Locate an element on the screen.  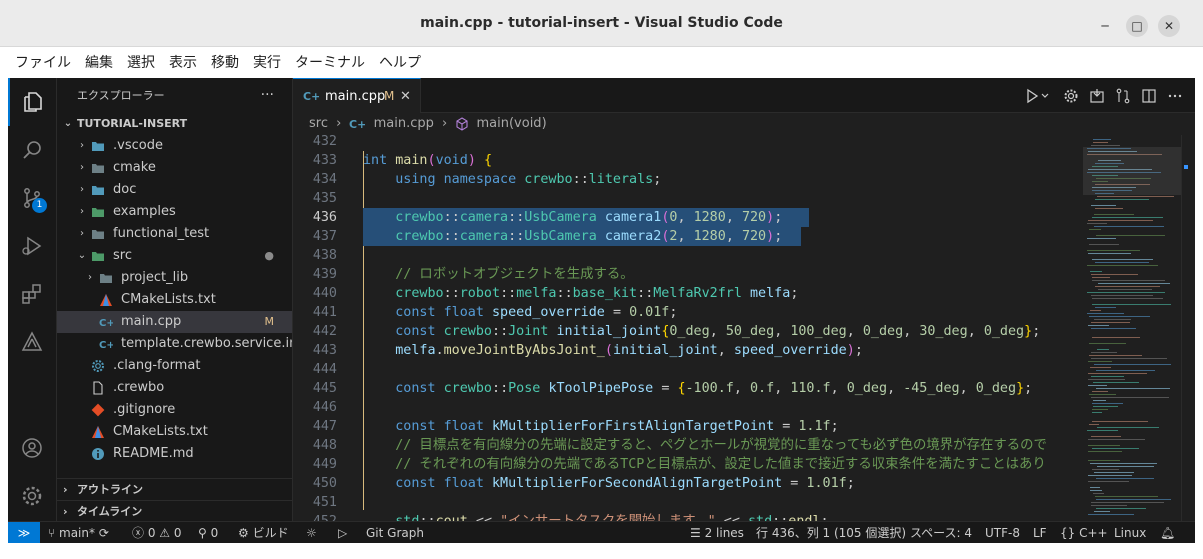
code-line: 439 // ロボットオブジェクトを生成する。 is located at coordinates (688, 274).